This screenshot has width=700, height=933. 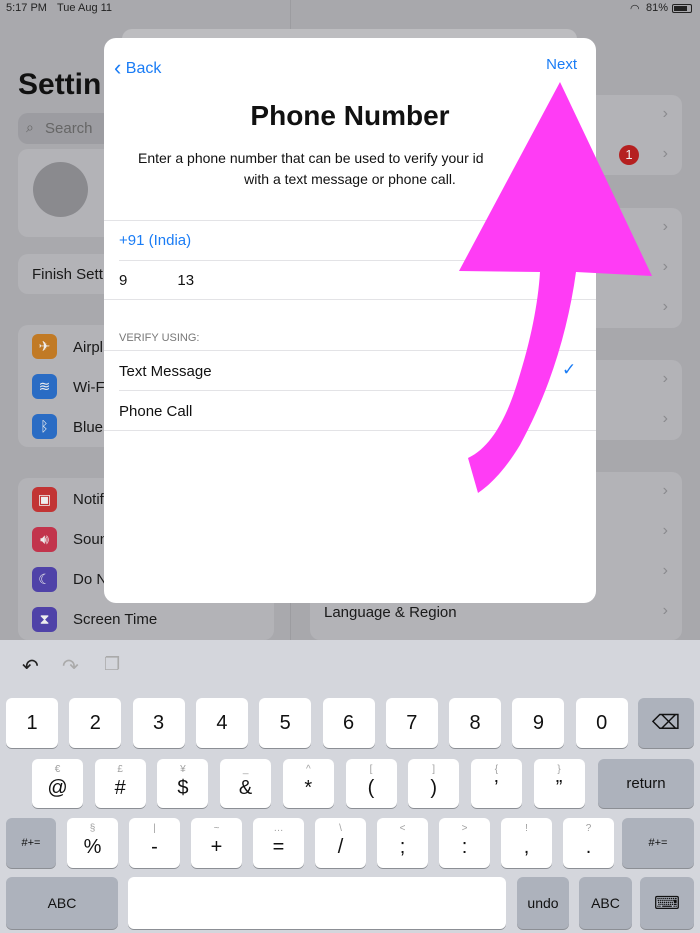 I want to click on key-9: 9, so click(x=538, y=723).